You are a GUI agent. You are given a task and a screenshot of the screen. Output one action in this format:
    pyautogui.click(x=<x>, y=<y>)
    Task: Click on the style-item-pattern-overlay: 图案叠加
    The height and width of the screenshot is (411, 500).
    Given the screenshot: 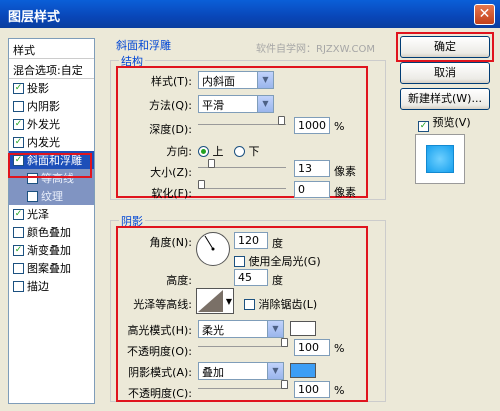 What is the action you would take?
    pyautogui.click(x=51, y=268)
    